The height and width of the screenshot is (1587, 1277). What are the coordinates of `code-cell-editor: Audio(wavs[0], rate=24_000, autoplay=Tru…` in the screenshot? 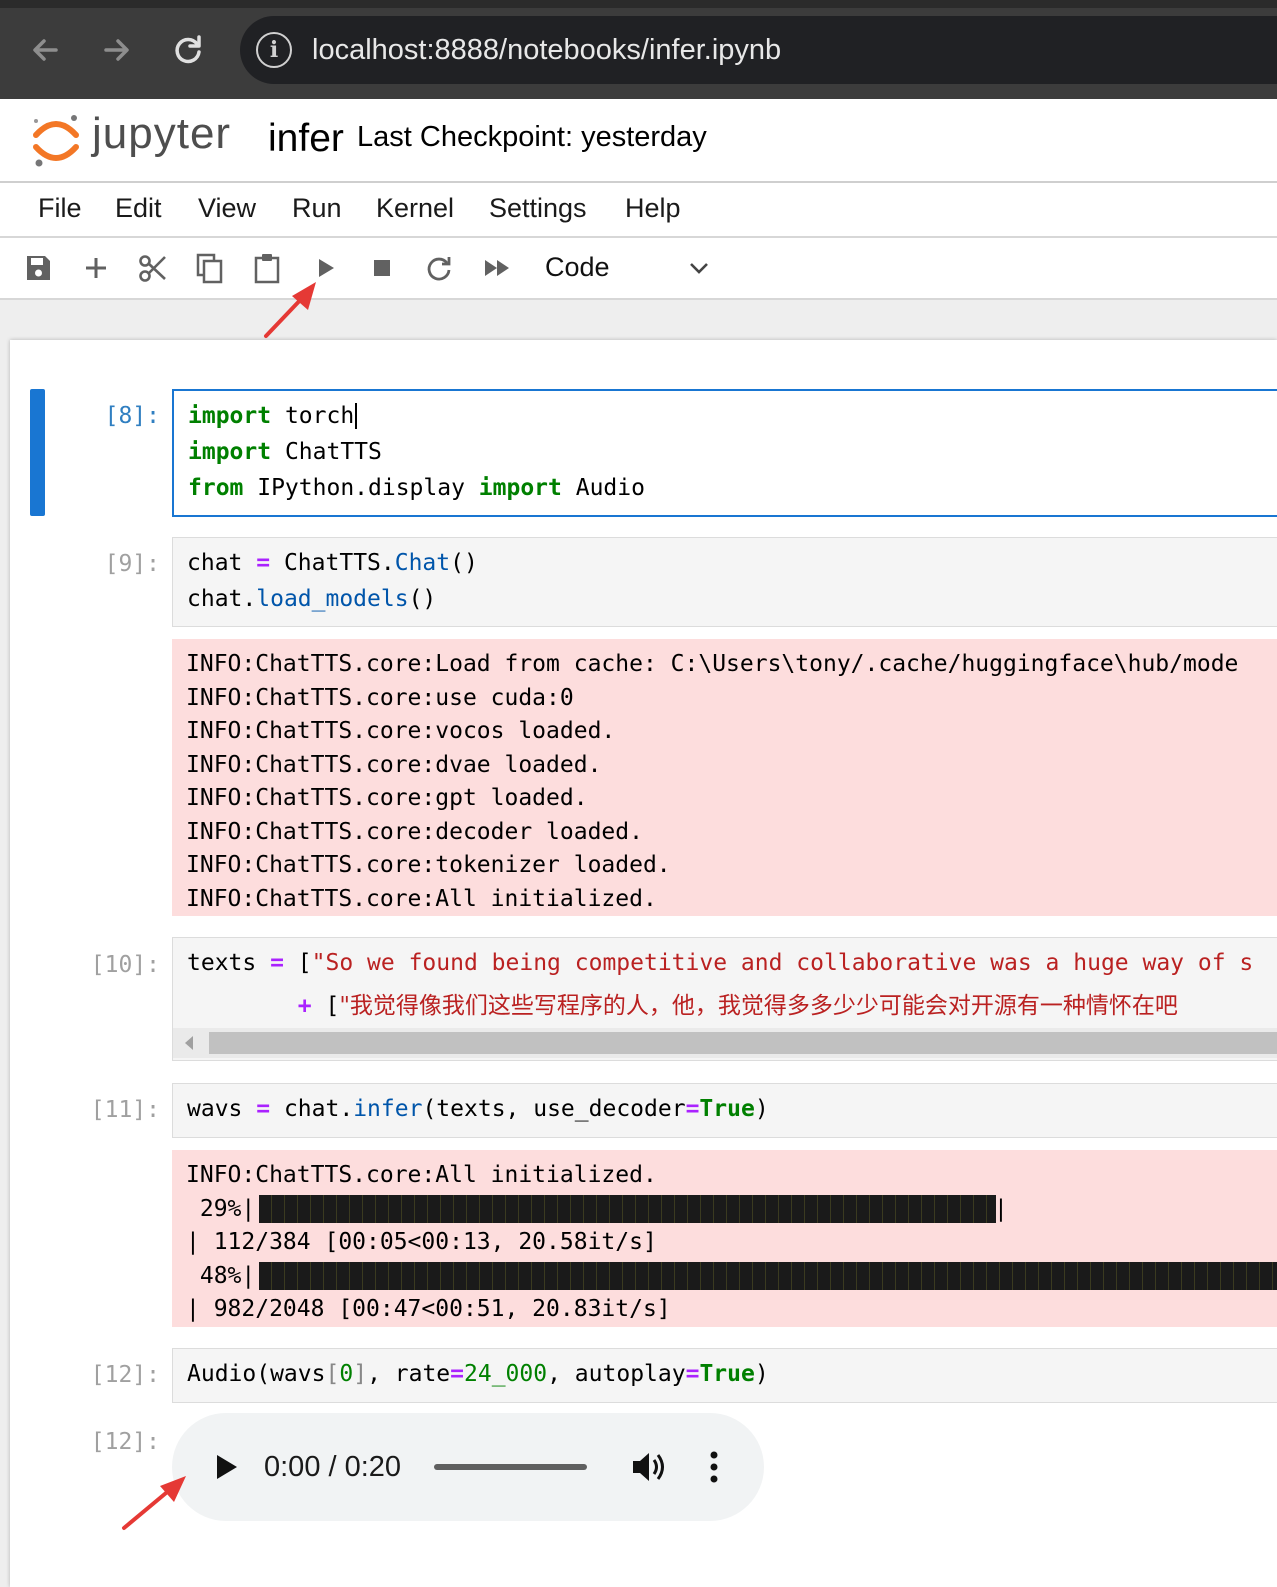 It's located at (724, 1375).